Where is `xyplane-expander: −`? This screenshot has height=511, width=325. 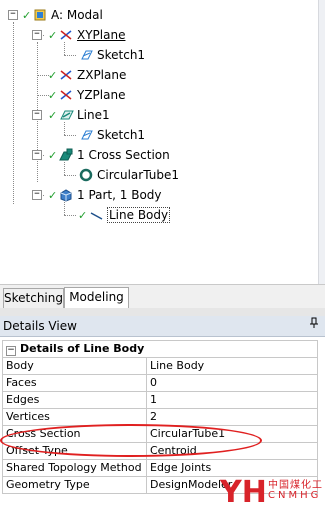
xyplane-expander: − is located at coordinates (37, 35).